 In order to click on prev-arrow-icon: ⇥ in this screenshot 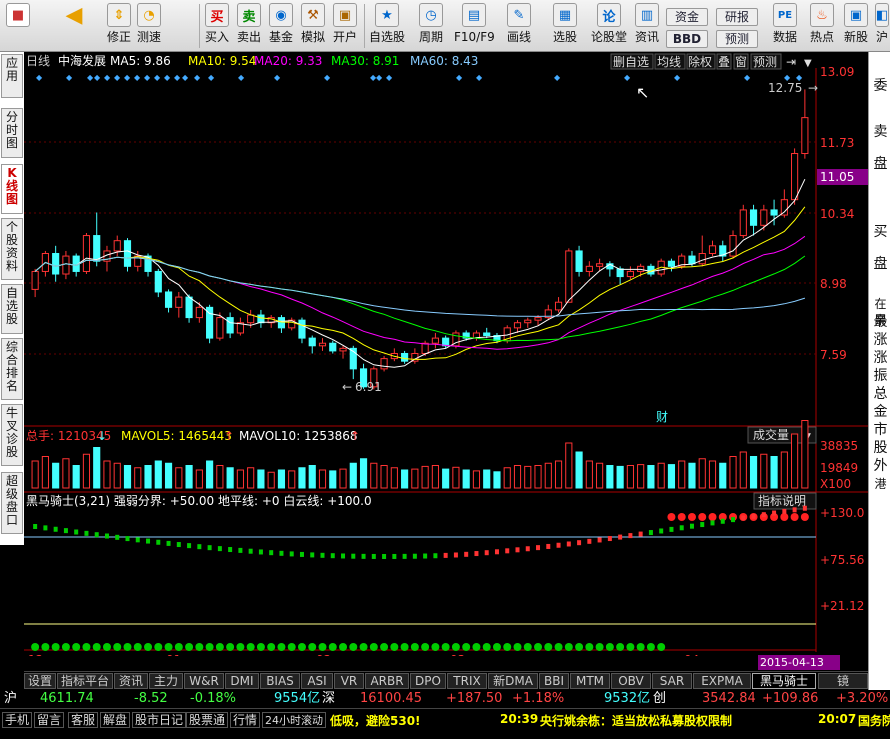, I will do `click(791, 62)`.